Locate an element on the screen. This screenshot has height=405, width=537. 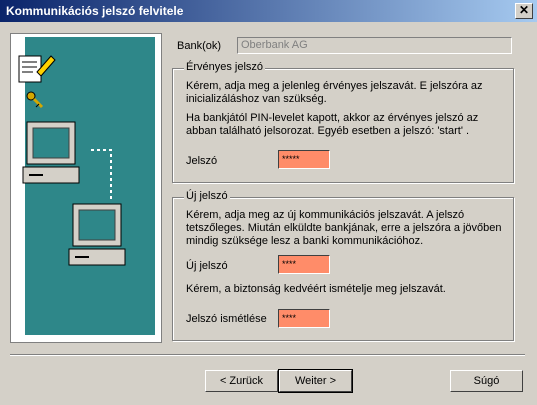
new-password-group-title: Új jelszó is located at coordinates (207, 196).